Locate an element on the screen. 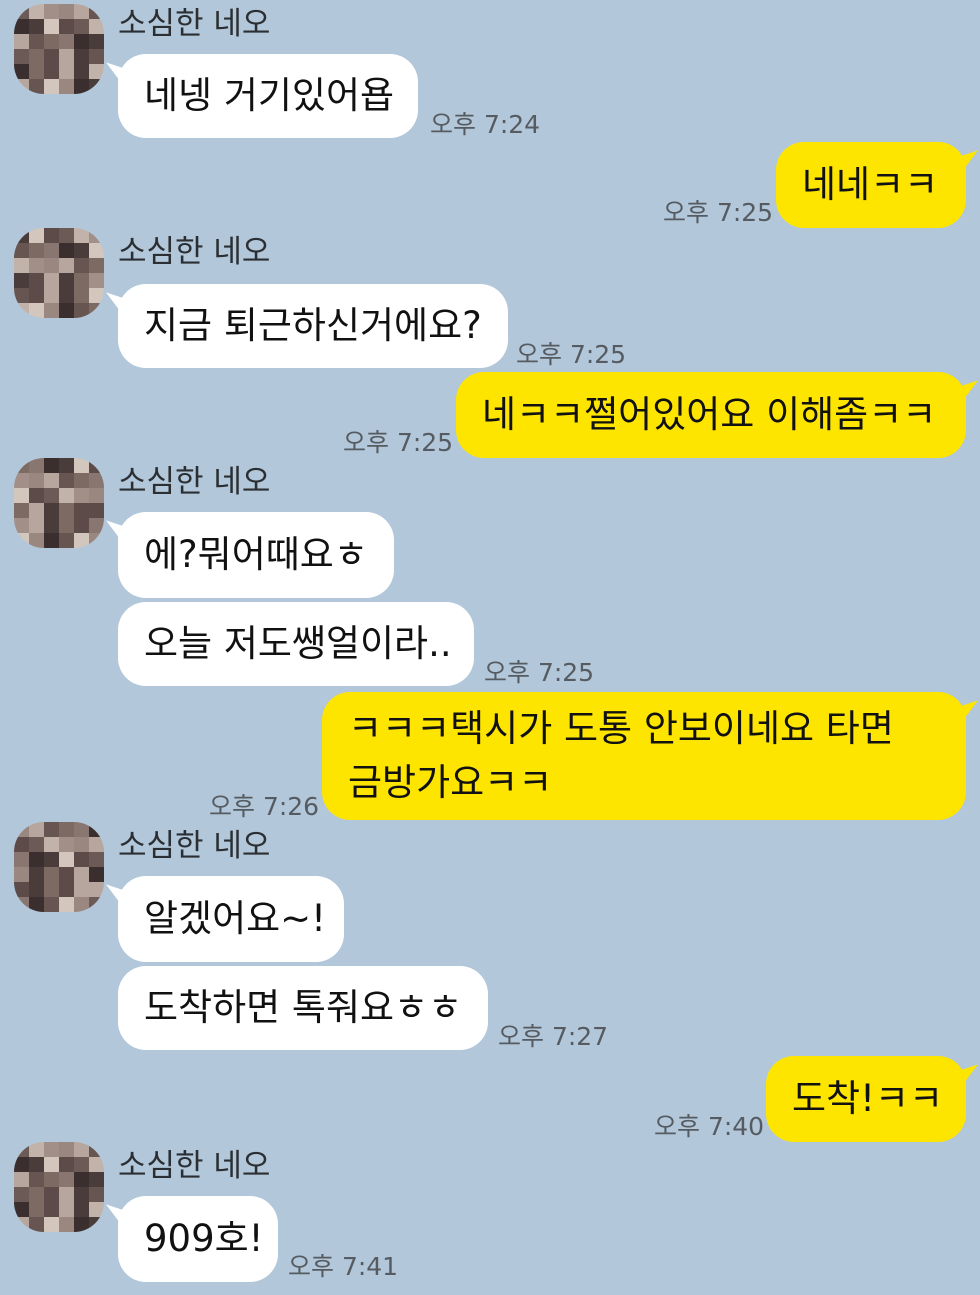 The width and height of the screenshot is (980, 1295). message-outgoing: 도착!ㅋㅋ is located at coordinates (866, 1099).